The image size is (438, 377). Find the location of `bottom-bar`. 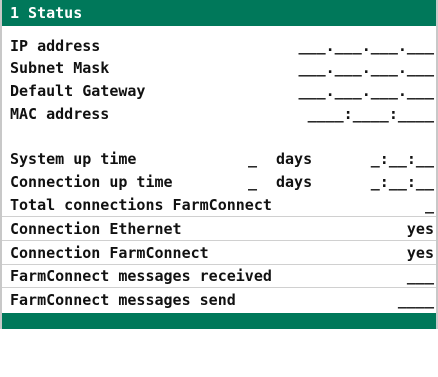

bottom-bar is located at coordinates (219, 321).